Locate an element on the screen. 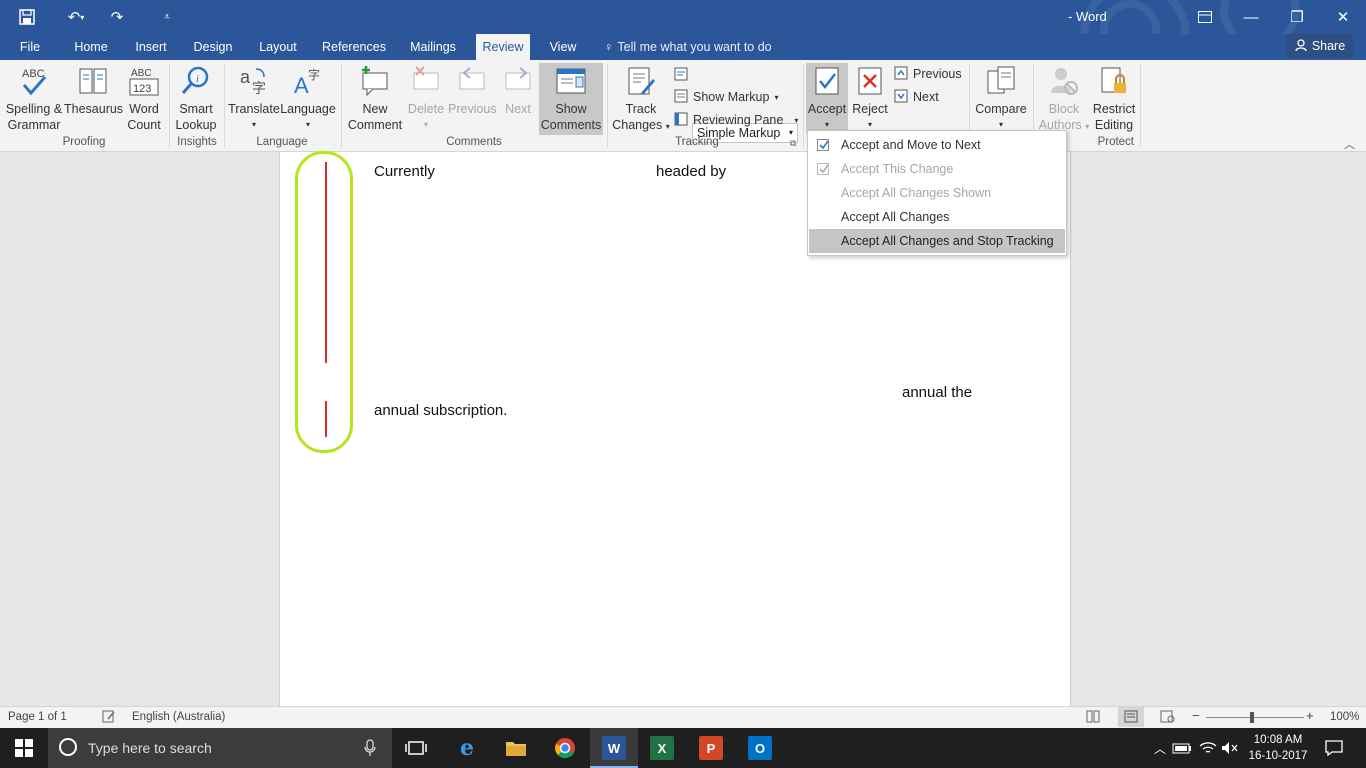  task-view-icon is located at coordinates (416, 748).